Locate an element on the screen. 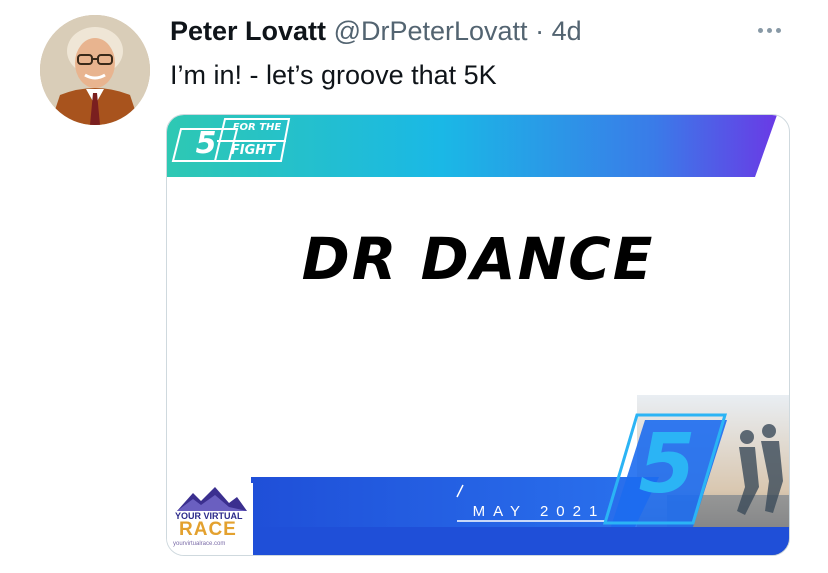 The height and width of the screenshot is (573, 828). avatar-photo is located at coordinates (95, 70).